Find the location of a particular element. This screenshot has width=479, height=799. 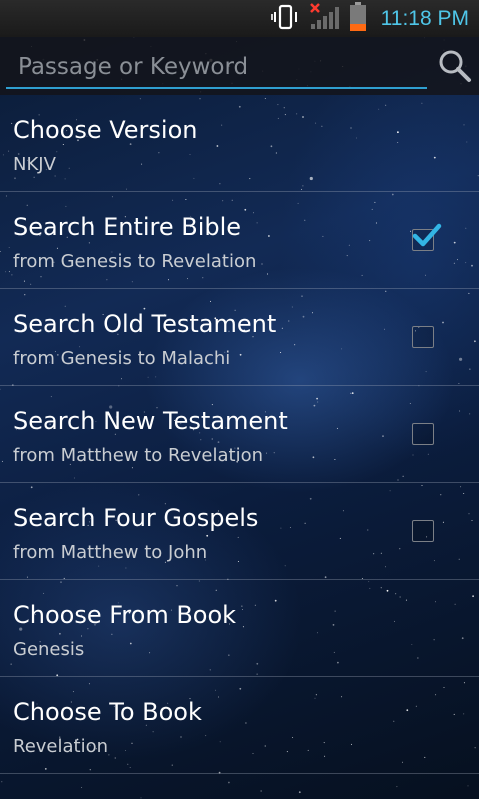

search-icon is located at coordinates (455, 68).